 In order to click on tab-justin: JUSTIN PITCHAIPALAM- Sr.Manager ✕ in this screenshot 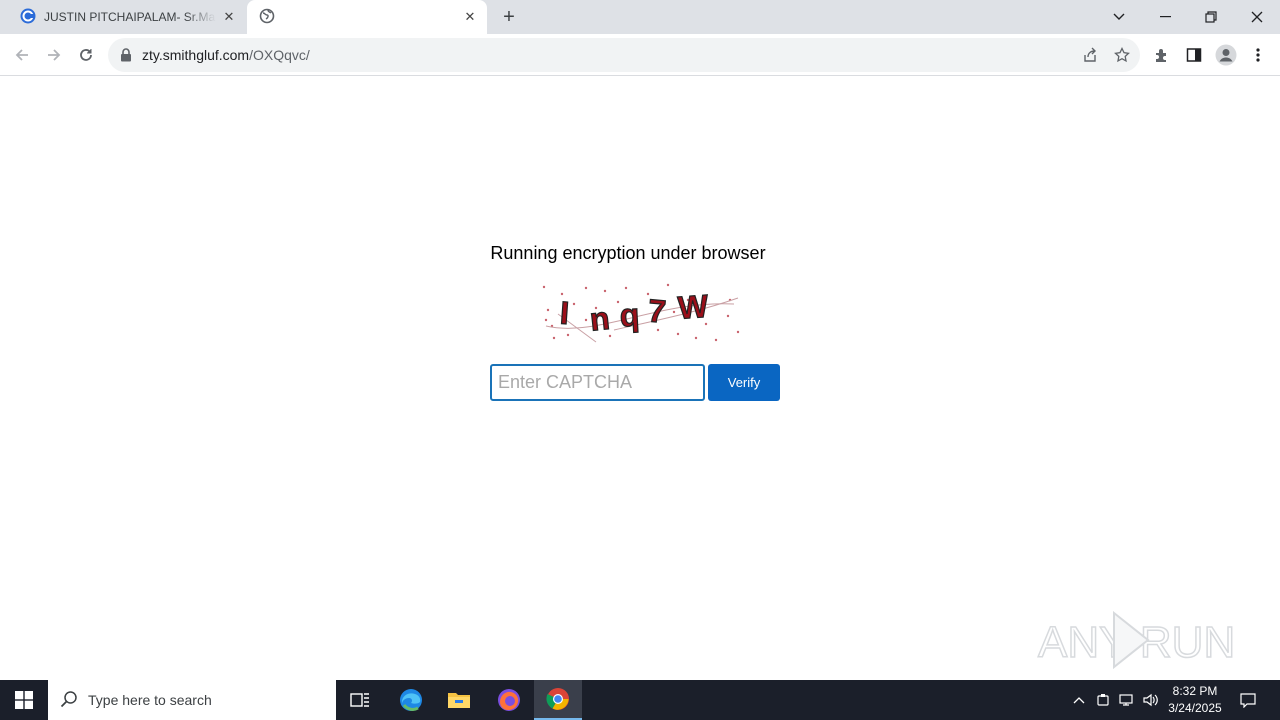, I will do `click(127, 17)`.